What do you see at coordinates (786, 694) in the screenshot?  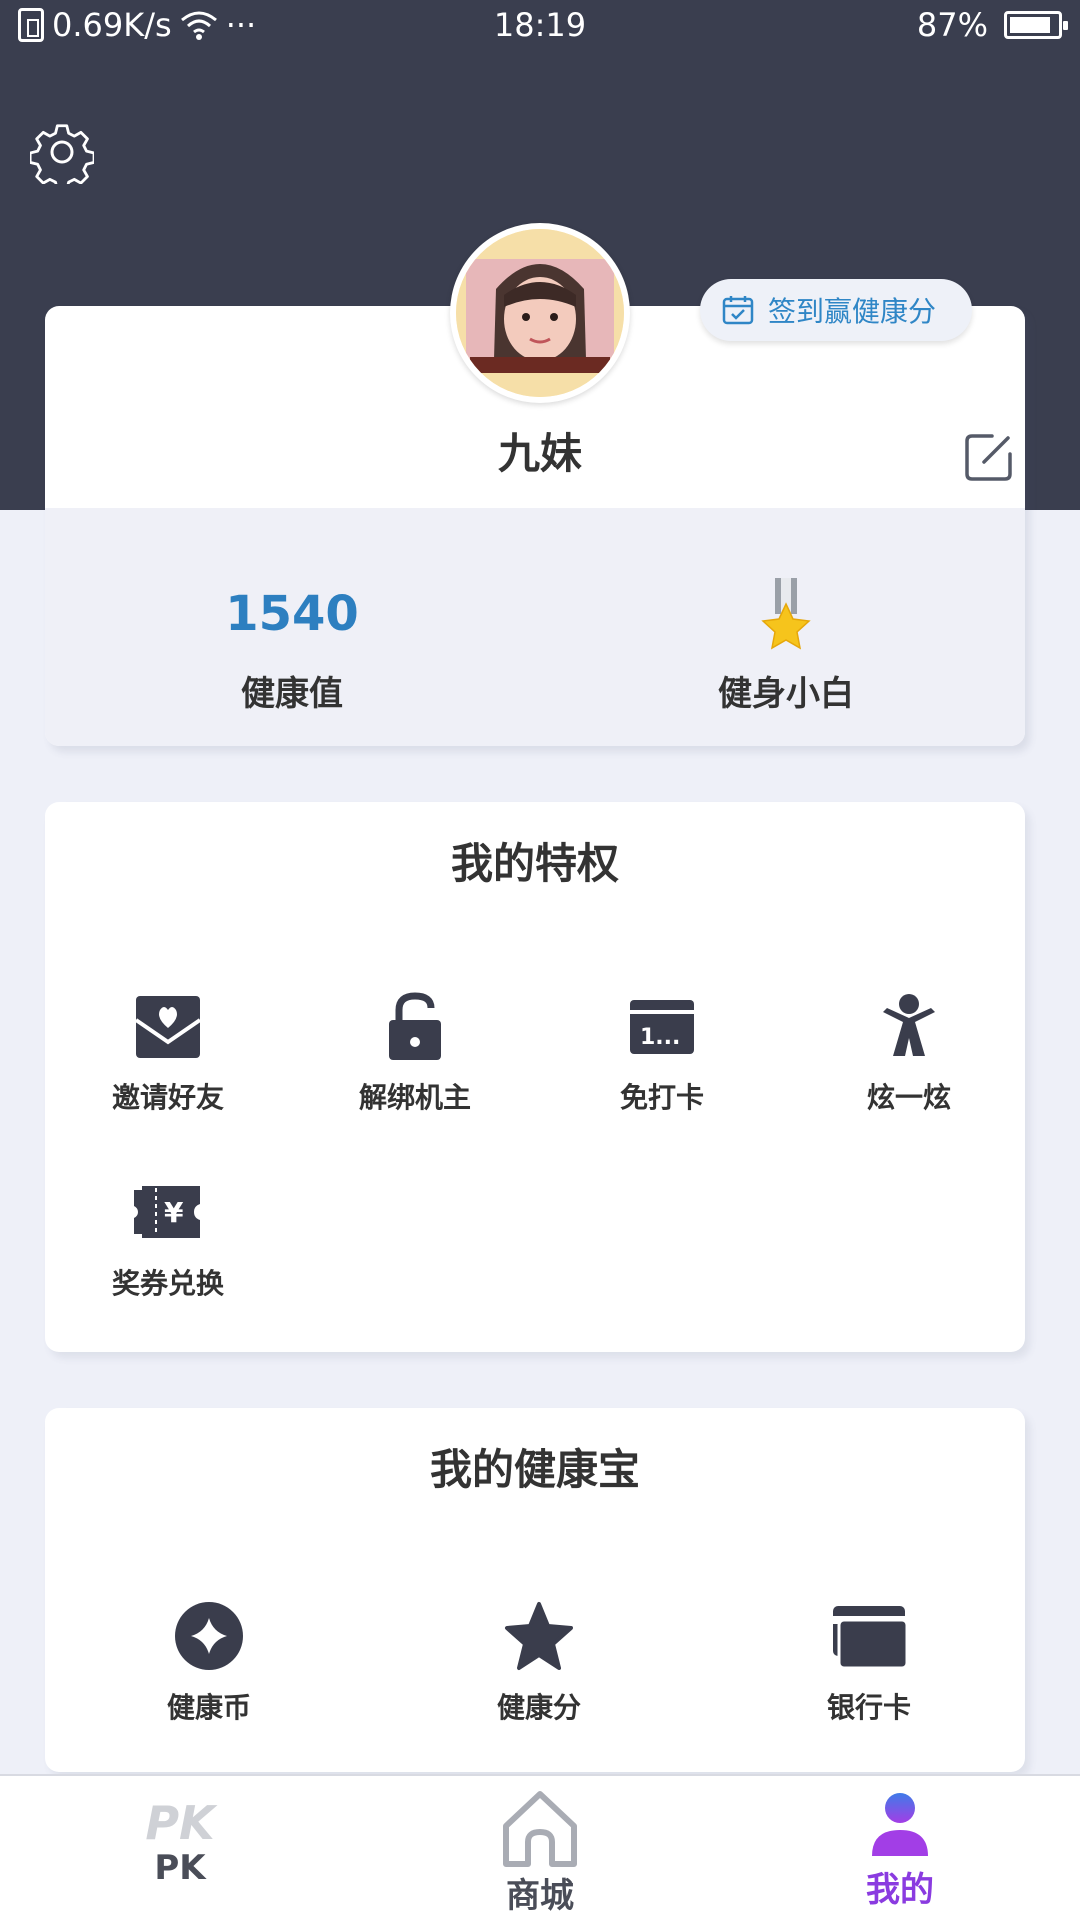 I see `level-label: 健身小白` at bounding box center [786, 694].